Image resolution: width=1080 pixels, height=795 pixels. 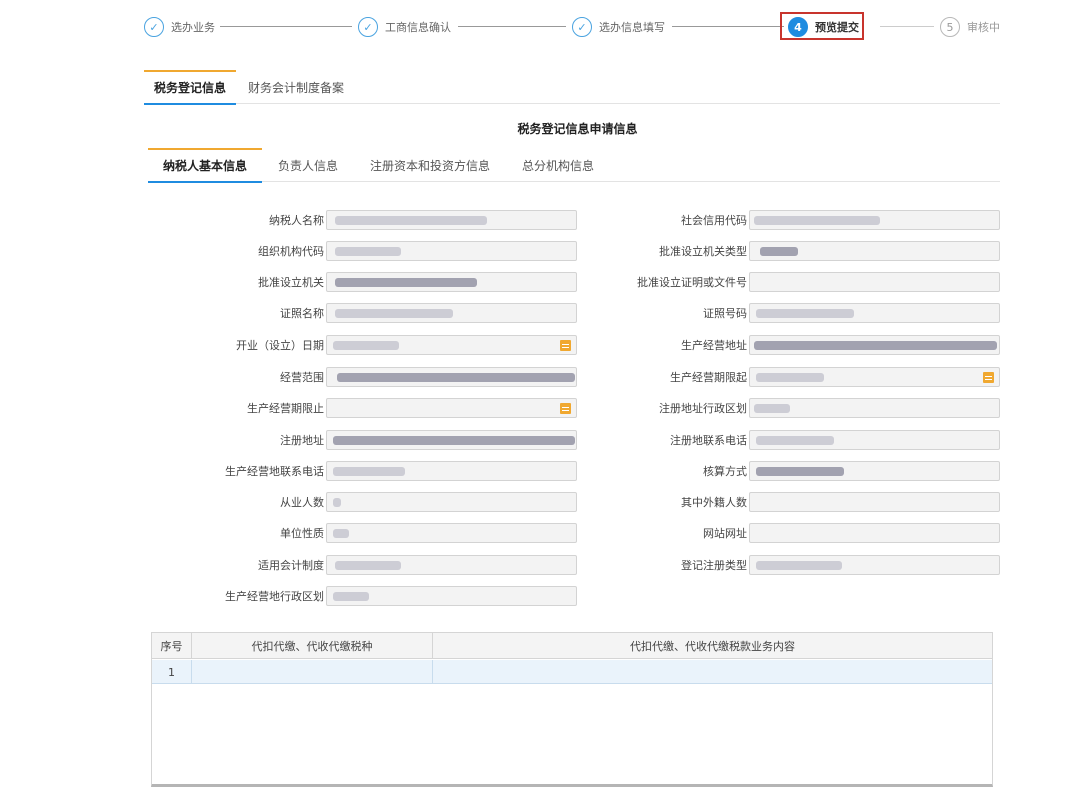 I want to click on business-address-input, so click(x=874, y=345).